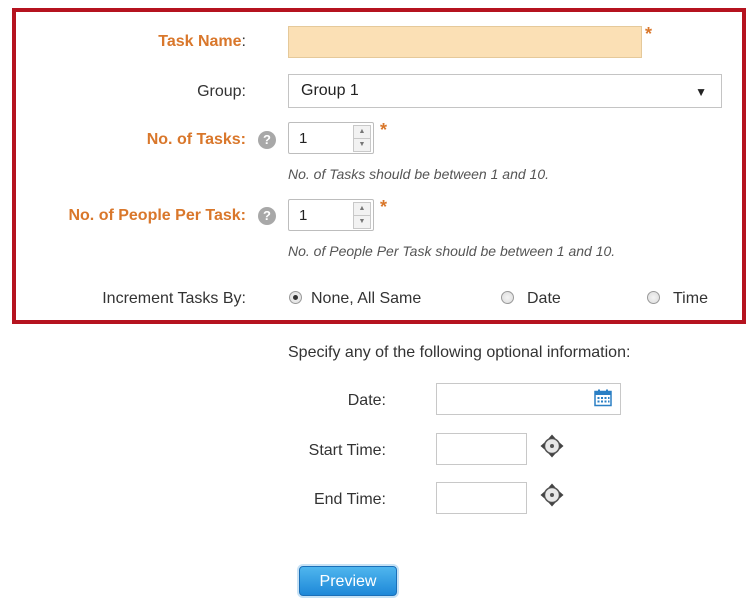  What do you see at coordinates (603, 398) in the screenshot?
I see `calendar-icon` at bounding box center [603, 398].